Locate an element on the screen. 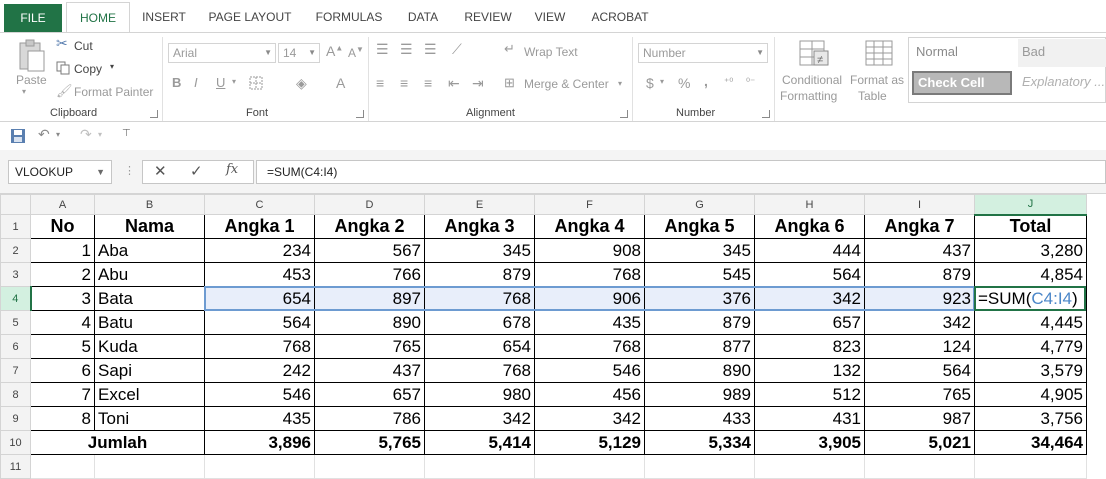 Image resolution: width=1106 pixels, height=479 pixels. cell: Batu is located at coordinates (149, 322).